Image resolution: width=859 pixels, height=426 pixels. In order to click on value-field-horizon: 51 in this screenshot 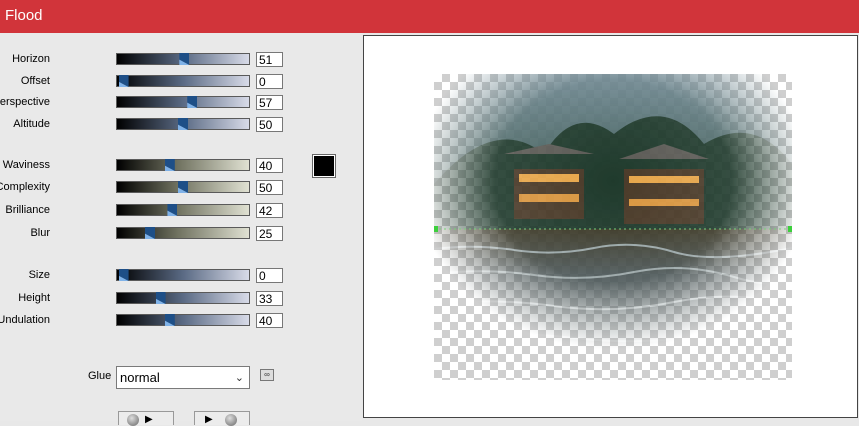, I will do `click(269, 59)`.